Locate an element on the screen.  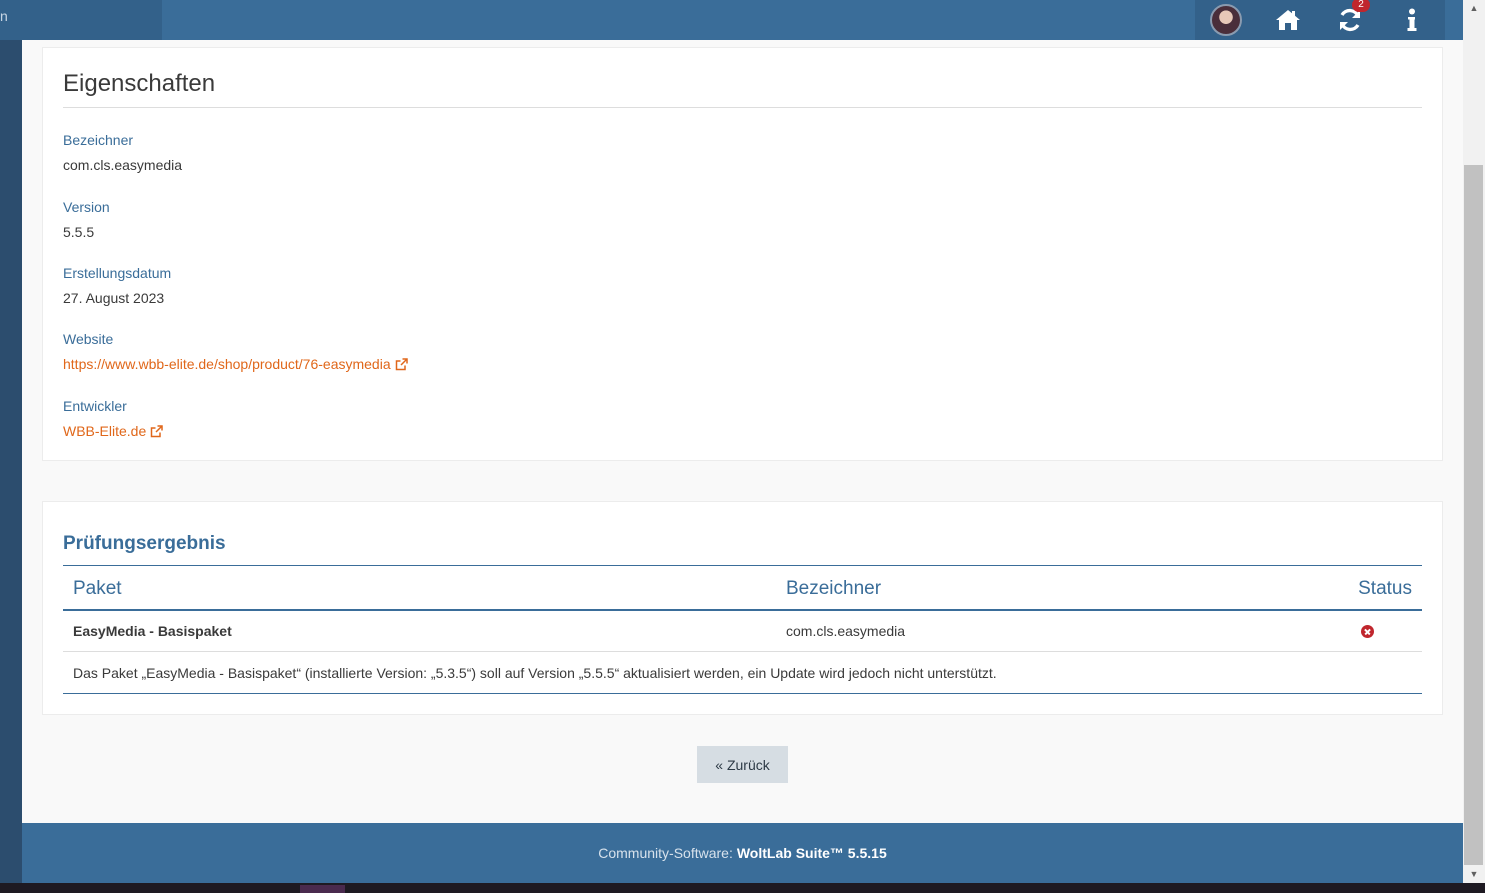
scroll-down-arrow: ▼ is located at coordinates (1474, 874).